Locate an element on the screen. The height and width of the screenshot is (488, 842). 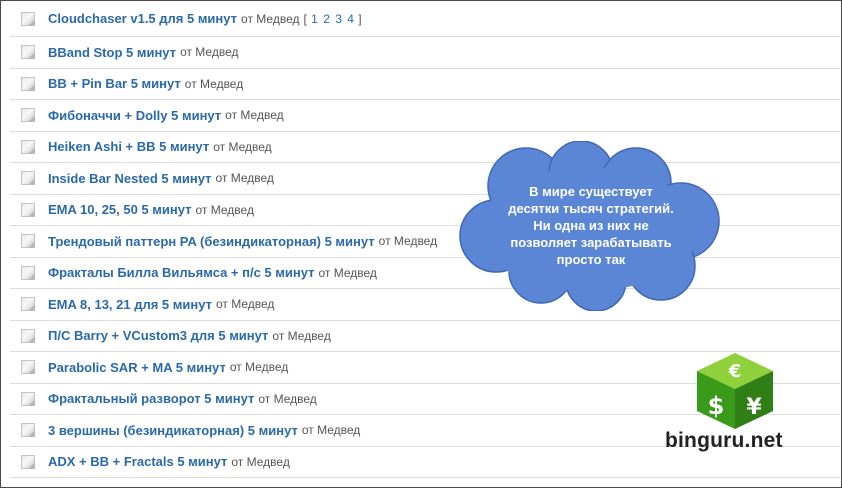
topic-row: BB + Pin Bar 5 минут от Медвед is located at coordinates (425, 84).